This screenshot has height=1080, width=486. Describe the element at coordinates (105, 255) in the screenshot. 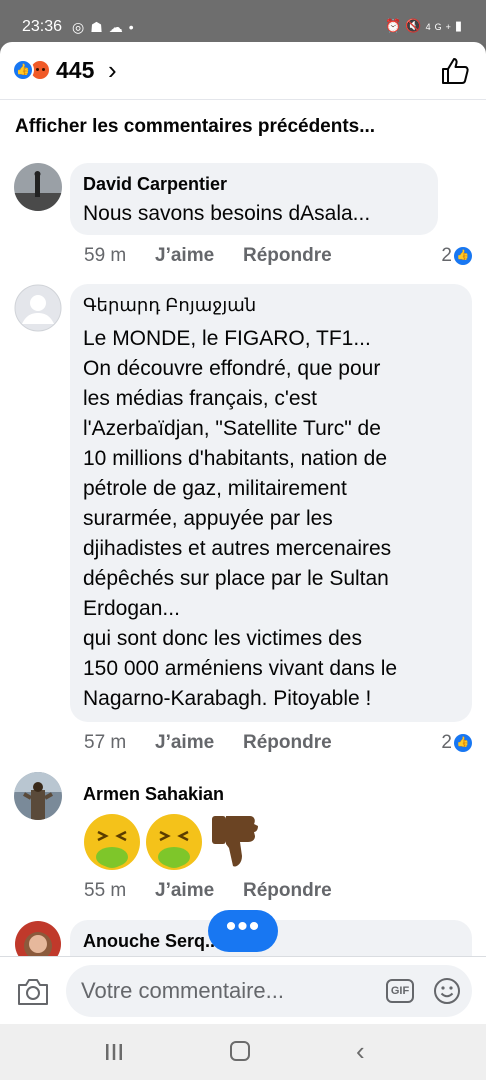

I see `comment-time: 59 m` at that location.